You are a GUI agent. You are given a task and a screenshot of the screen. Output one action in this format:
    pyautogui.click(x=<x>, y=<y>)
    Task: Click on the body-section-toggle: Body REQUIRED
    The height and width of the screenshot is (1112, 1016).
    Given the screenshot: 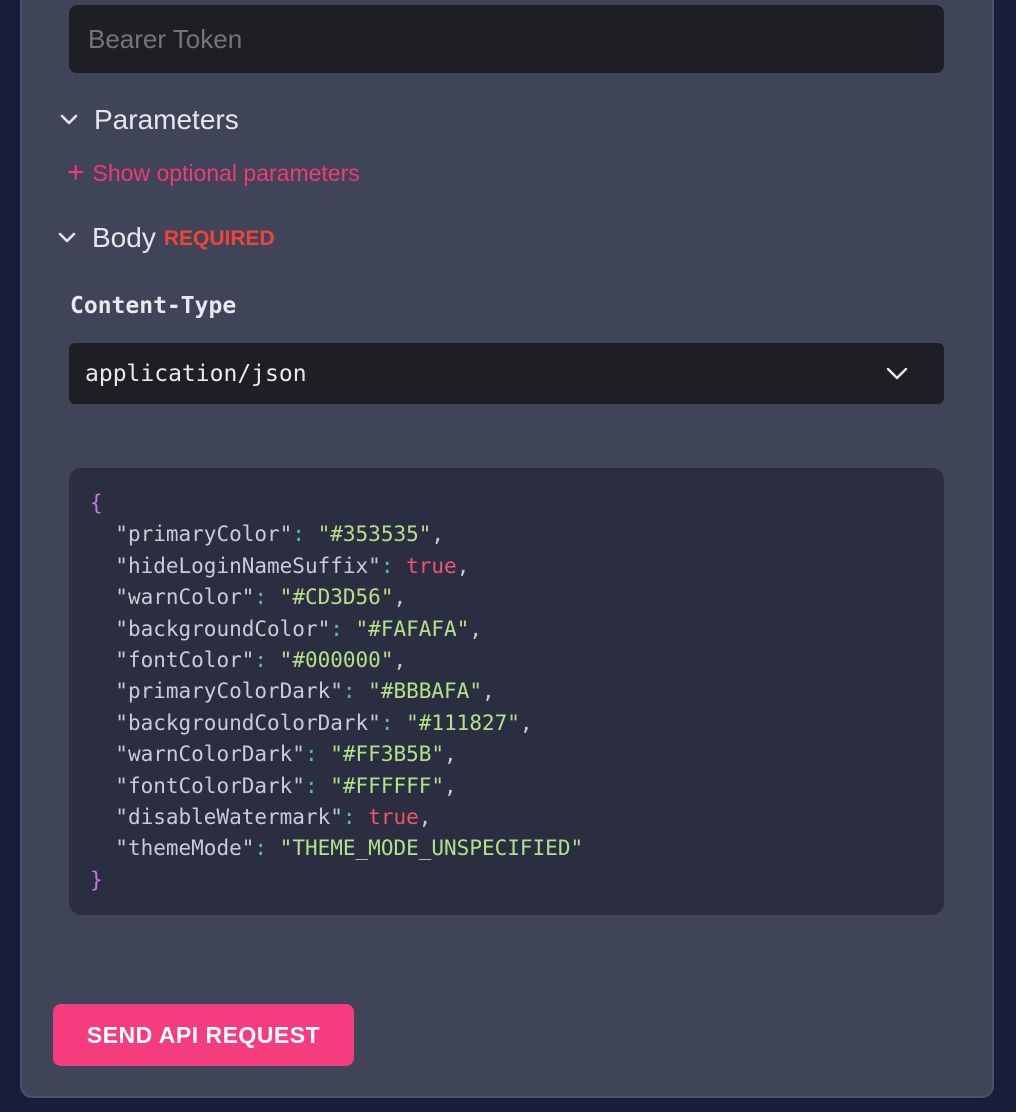 What is the action you would take?
    pyautogui.click(x=166, y=238)
    